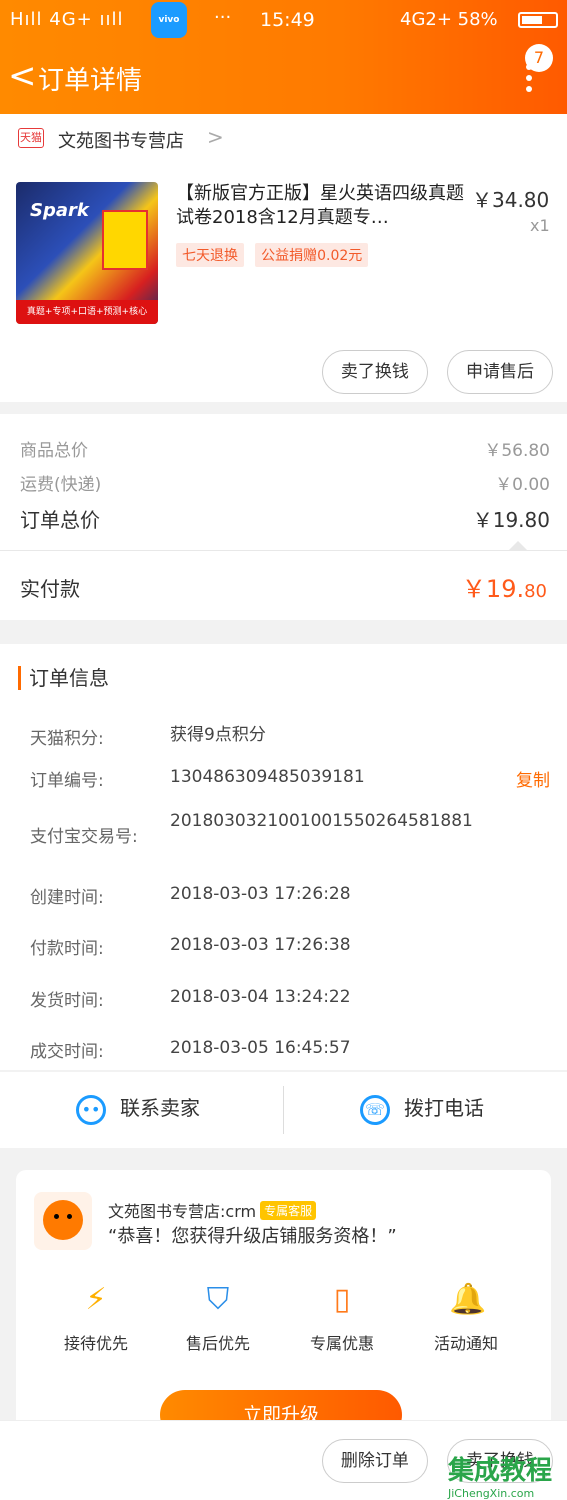 Image resolution: width=567 pixels, height=1500 pixels. I want to click on signal-indicator: Hıll 4G+ ııll, so click(67, 19).